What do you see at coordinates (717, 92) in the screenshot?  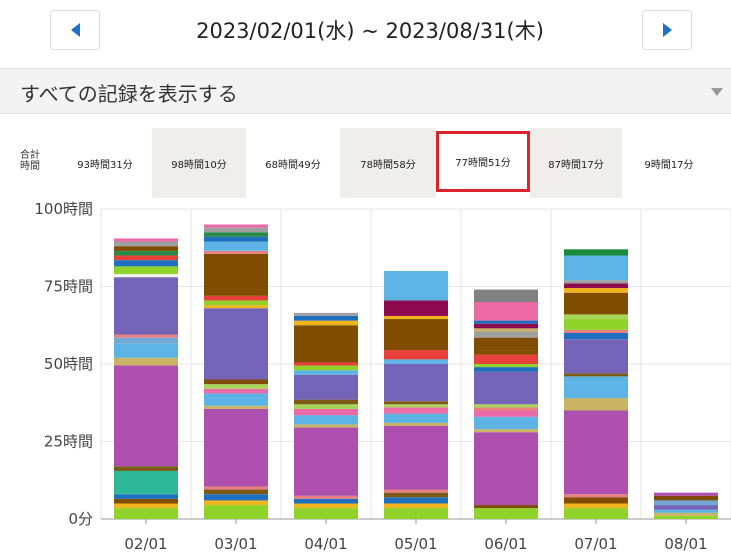 I see `caret-down-icon` at bounding box center [717, 92].